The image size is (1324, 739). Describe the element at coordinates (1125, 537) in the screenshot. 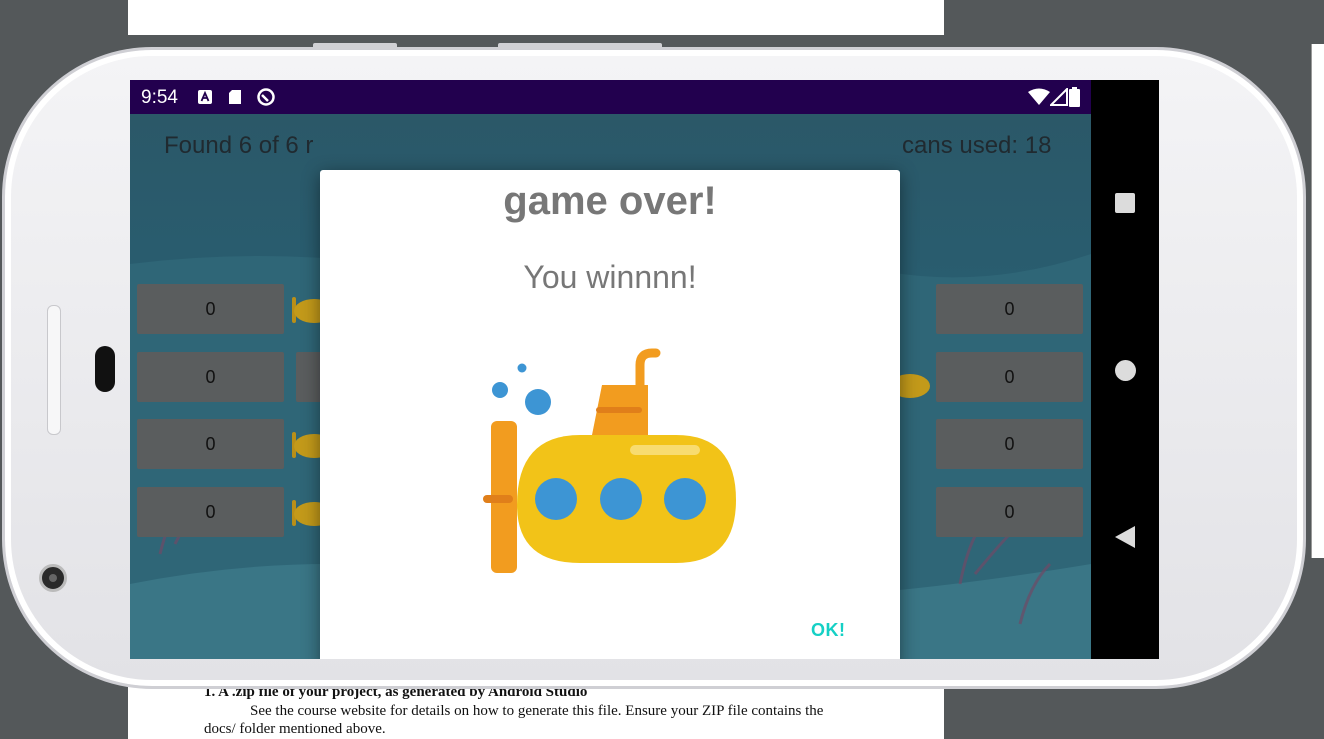

I see `back-icon` at that location.